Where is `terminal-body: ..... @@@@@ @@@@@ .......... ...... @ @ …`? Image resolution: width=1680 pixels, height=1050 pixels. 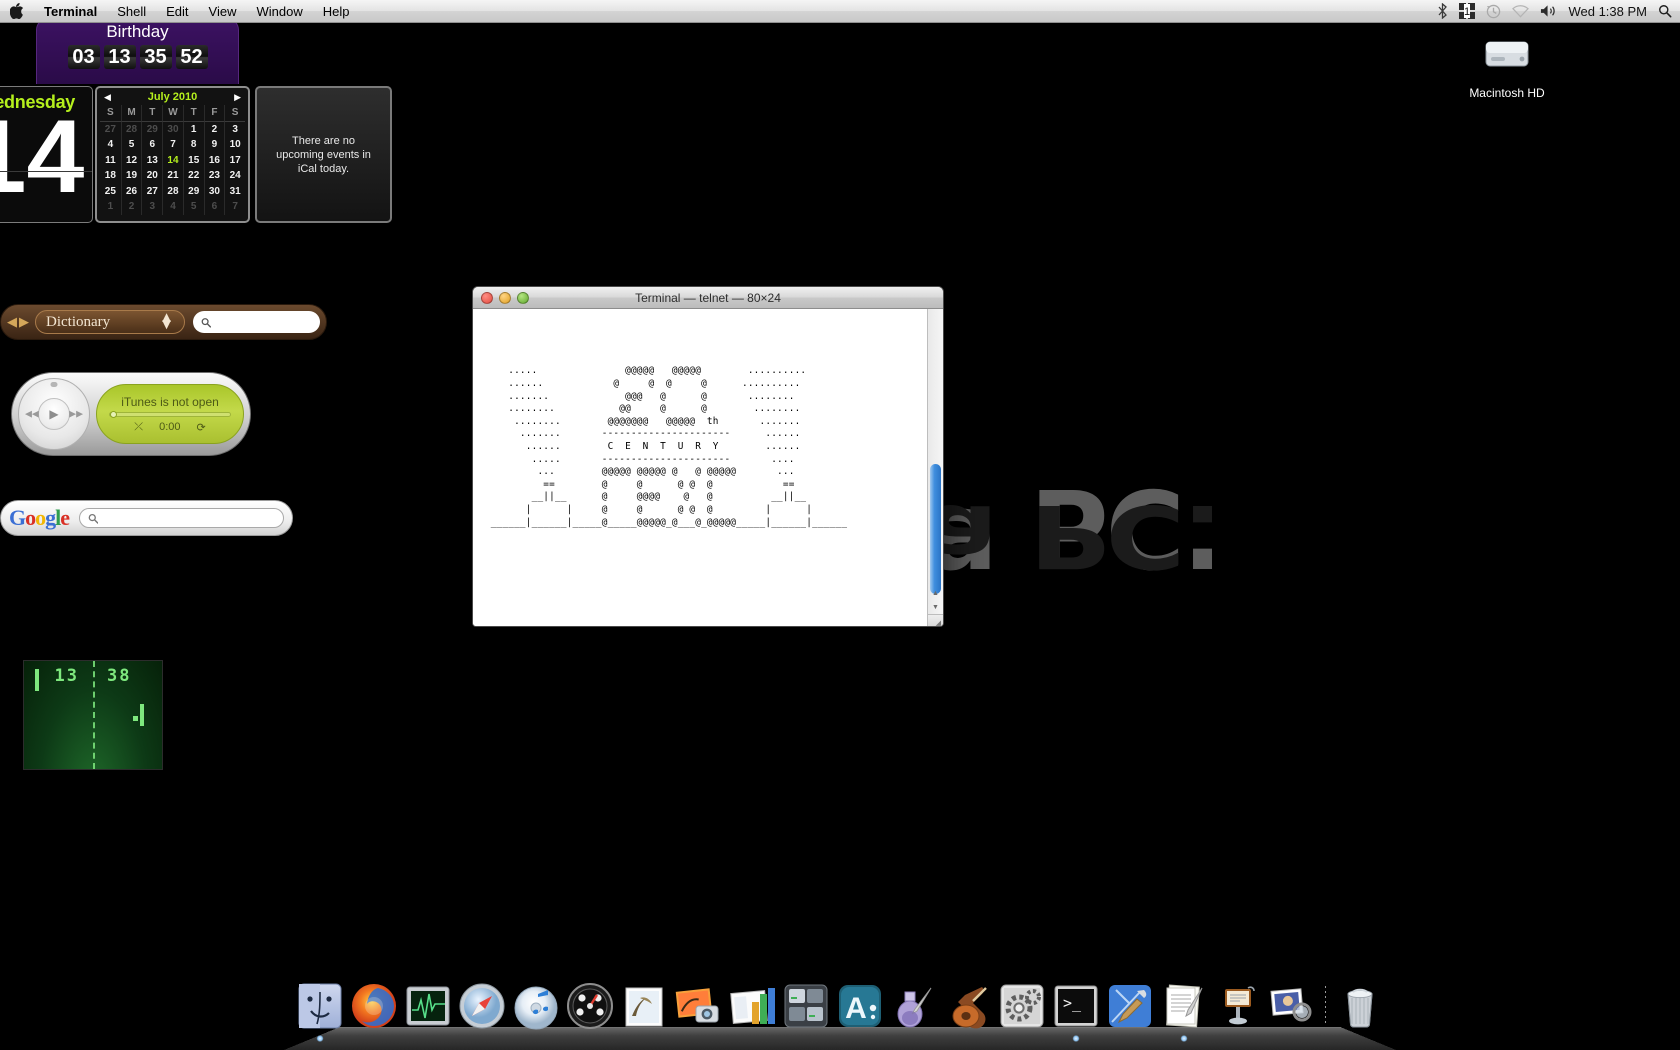 terminal-body: ..... @@@@@ @@@@@ .......... ...... @ @ … is located at coordinates (708, 467).